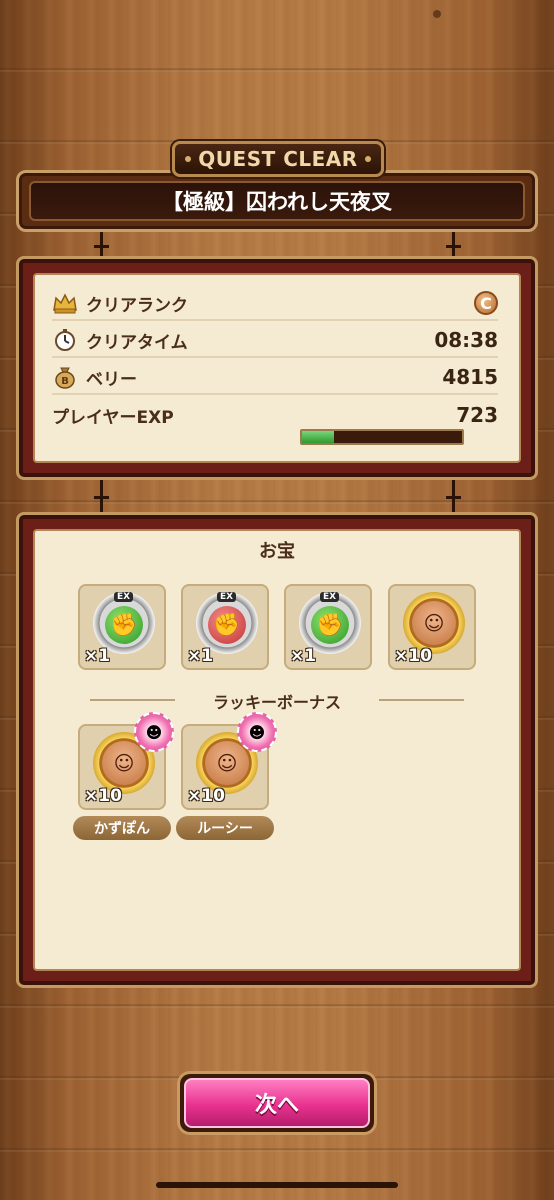 This screenshot has width=554, height=1200. What do you see at coordinates (275, 378) in the screenshot?
I see `berry-row: B ベリー 4815` at bounding box center [275, 378].